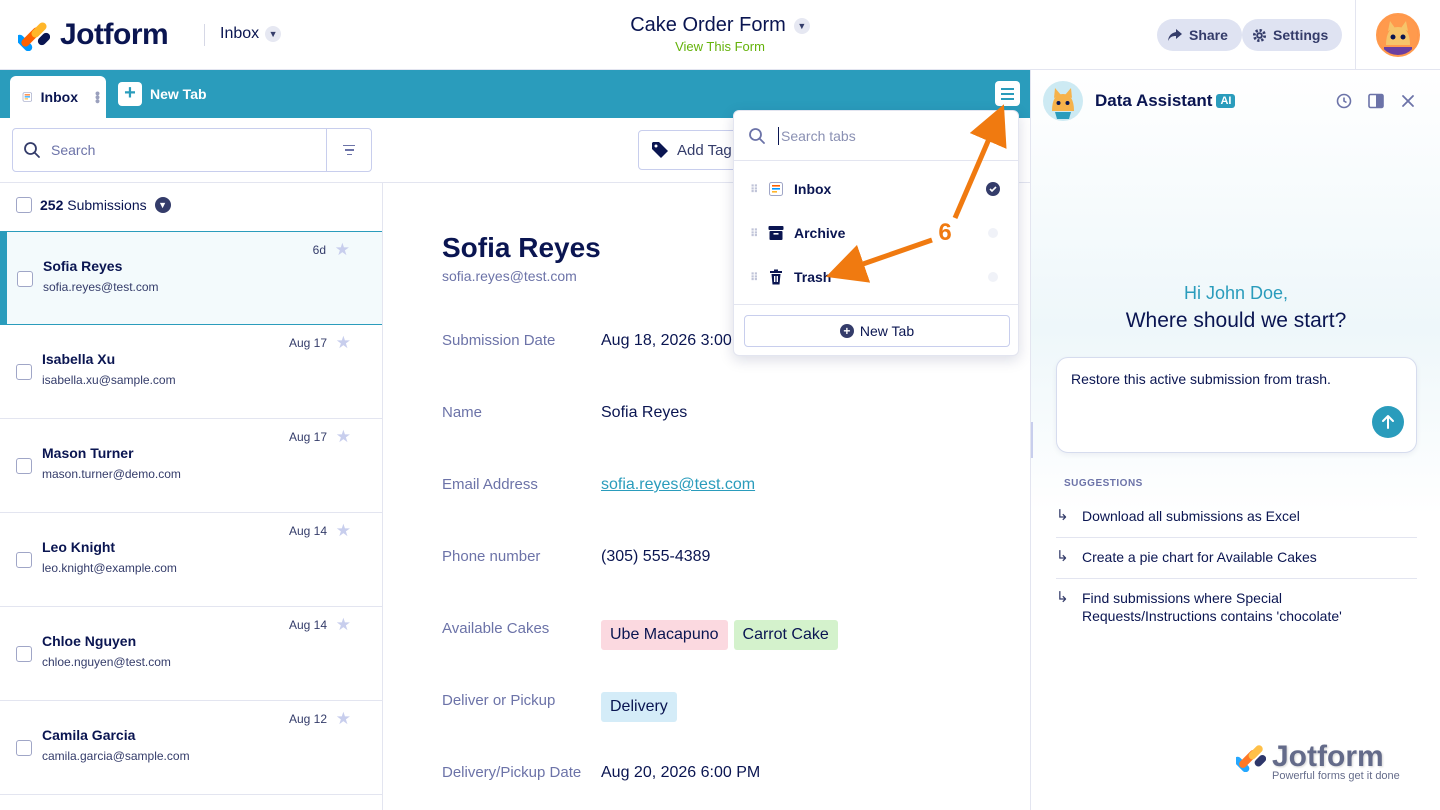 This screenshot has height=810, width=1440. I want to click on jotform-logo: Jotform, so click(108, 35).